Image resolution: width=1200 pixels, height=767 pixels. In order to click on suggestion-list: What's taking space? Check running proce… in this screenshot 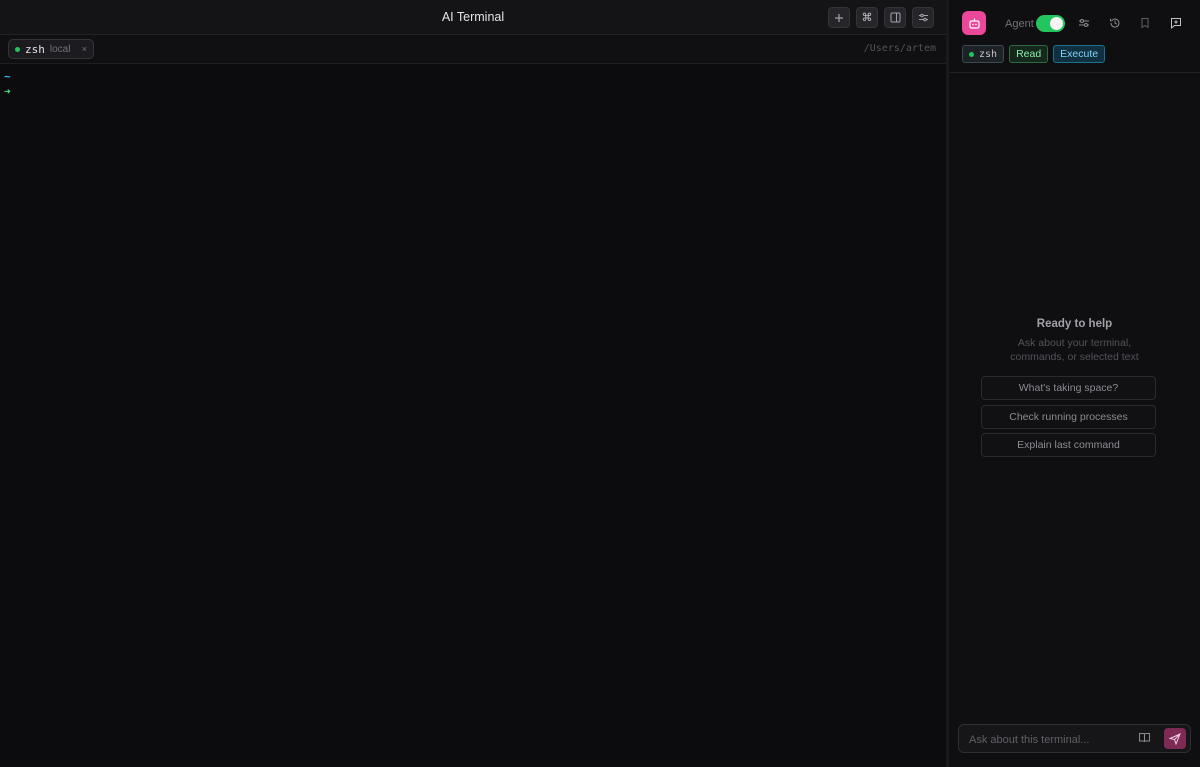, I will do `click(1068, 419)`.